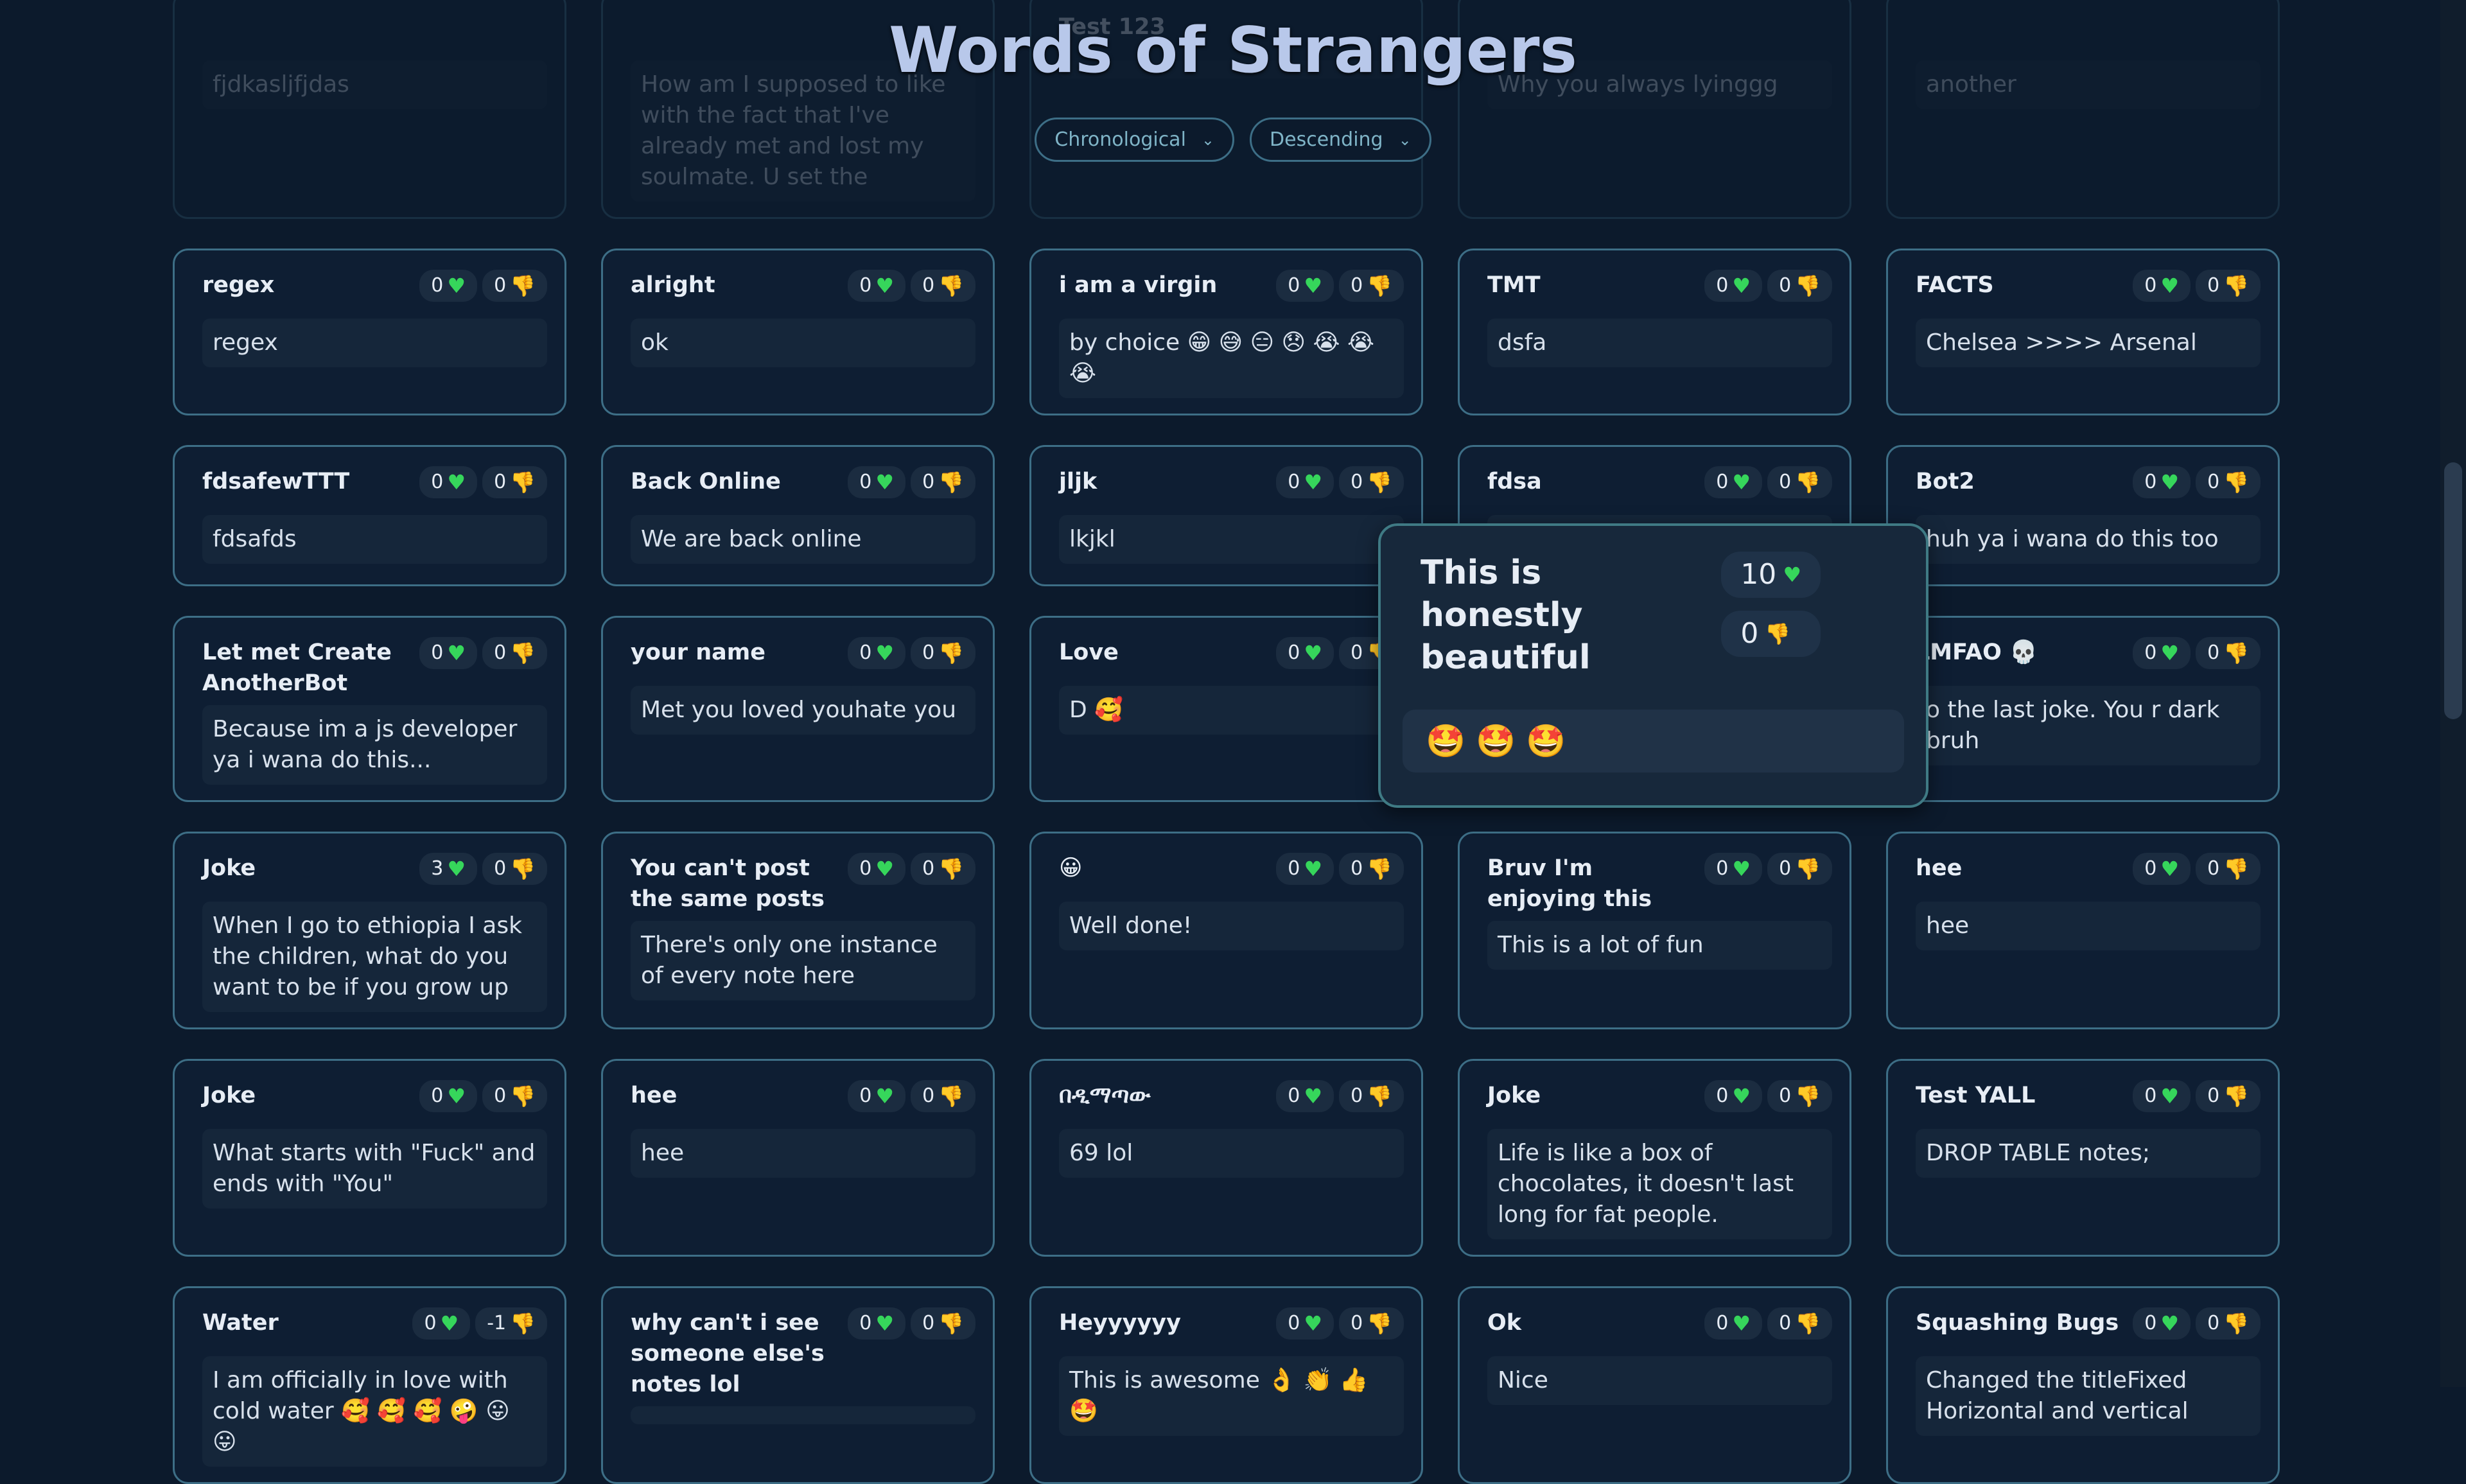  What do you see at coordinates (1231, 926) in the screenshot?
I see `note-body: Well done!` at bounding box center [1231, 926].